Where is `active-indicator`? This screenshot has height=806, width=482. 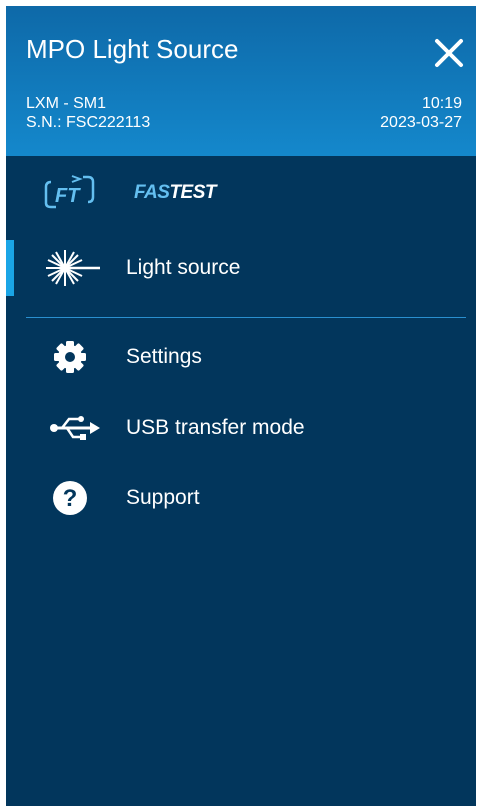 active-indicator is located at coordinates (10, 268).